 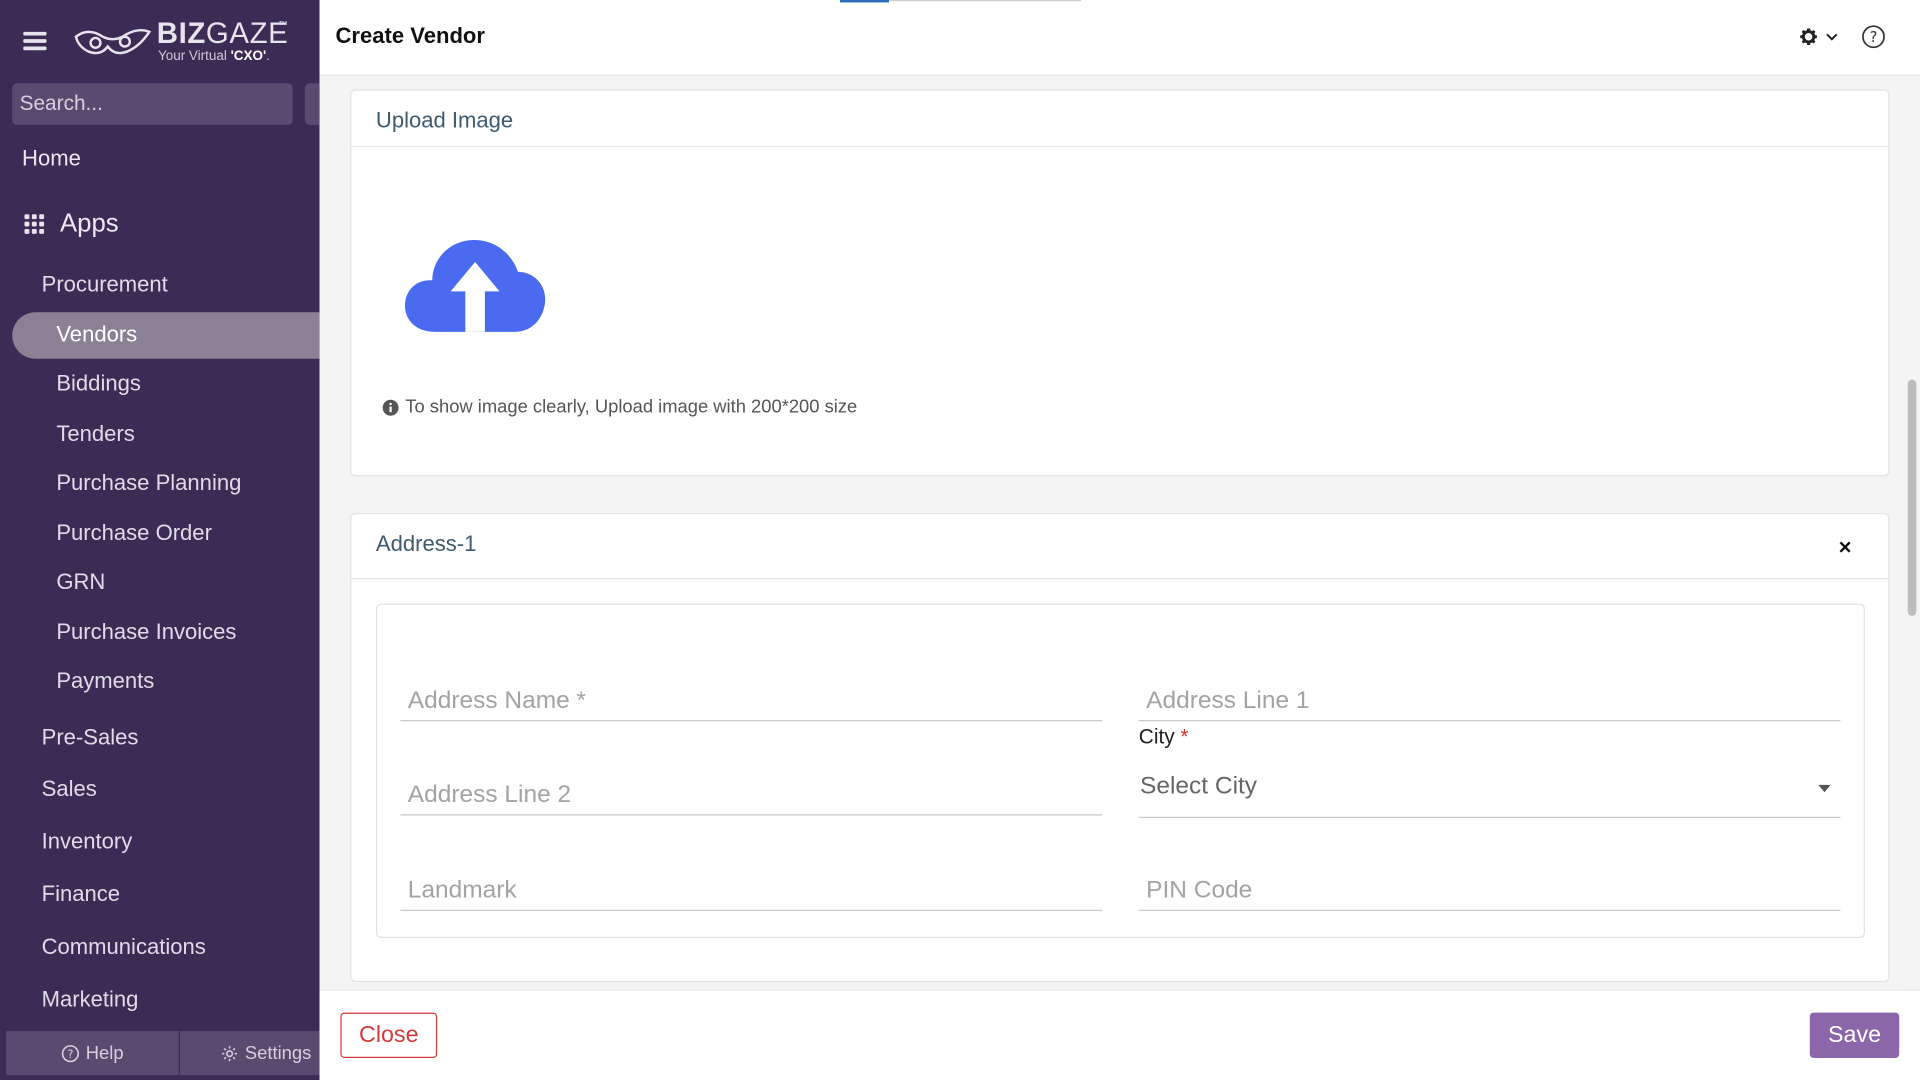 I want to click on pincode-field, so click(x=1489, y=884).